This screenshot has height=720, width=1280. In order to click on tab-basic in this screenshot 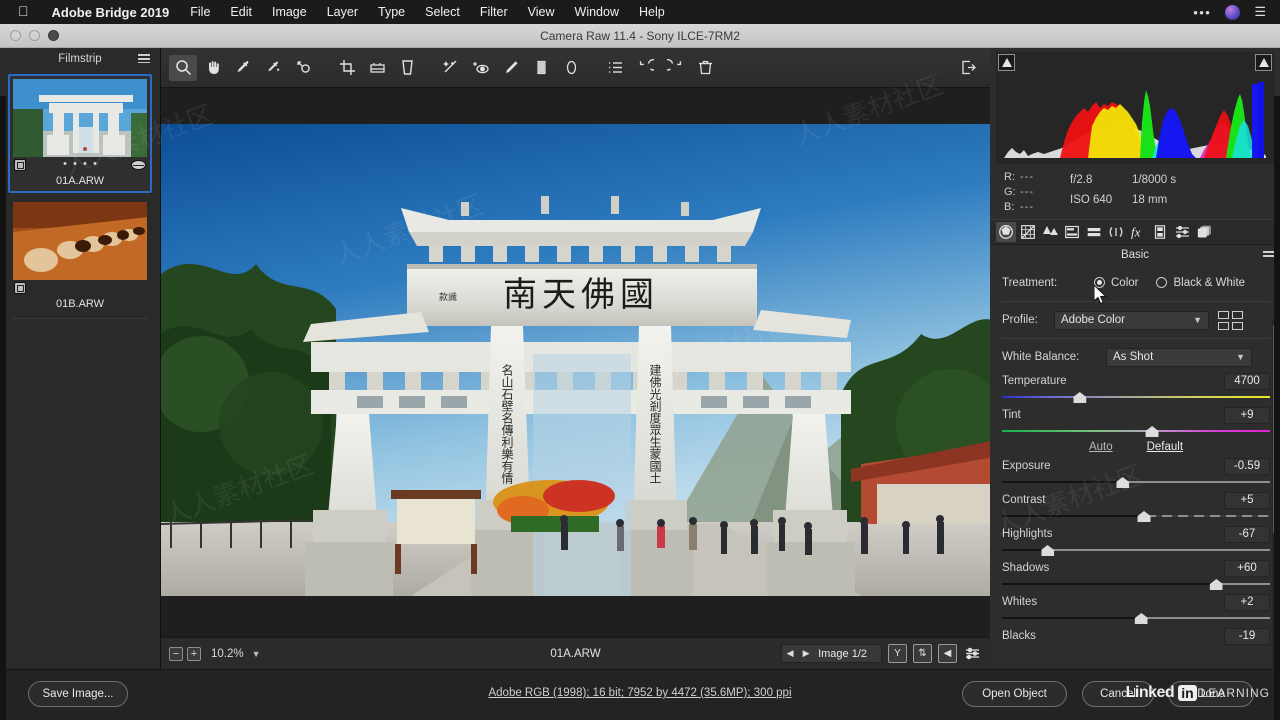, I will do `click(1006, 232)`.